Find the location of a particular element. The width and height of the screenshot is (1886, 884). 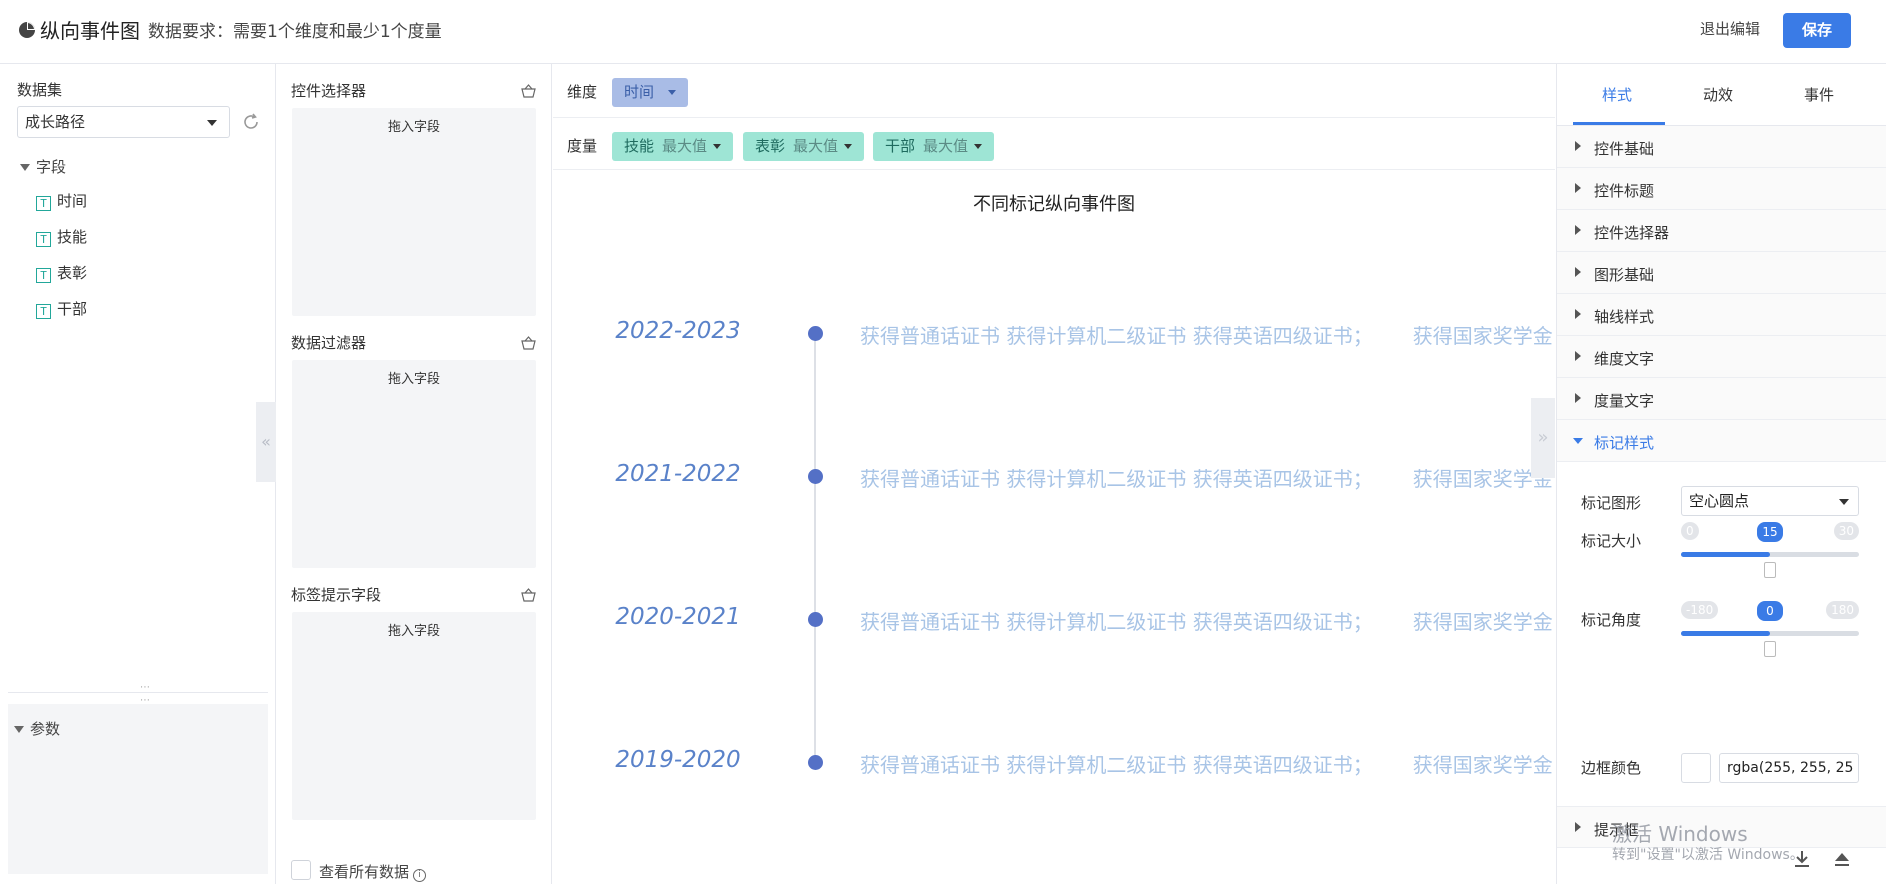

field-item-award: T 表彰 is located at coordinates (61, 272).